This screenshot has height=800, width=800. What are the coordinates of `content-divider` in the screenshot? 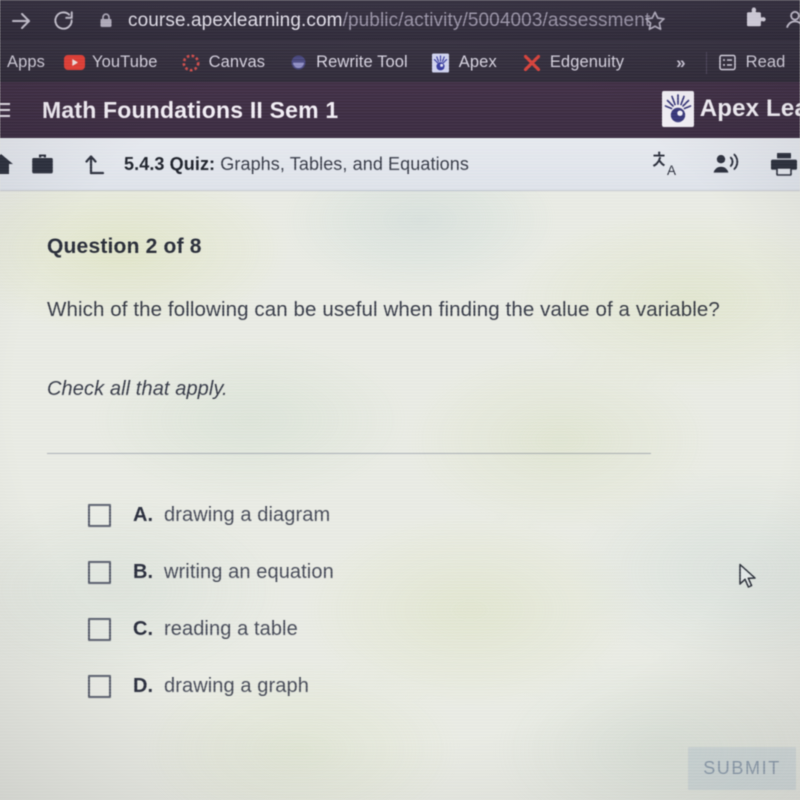 It's located at (349, 453).